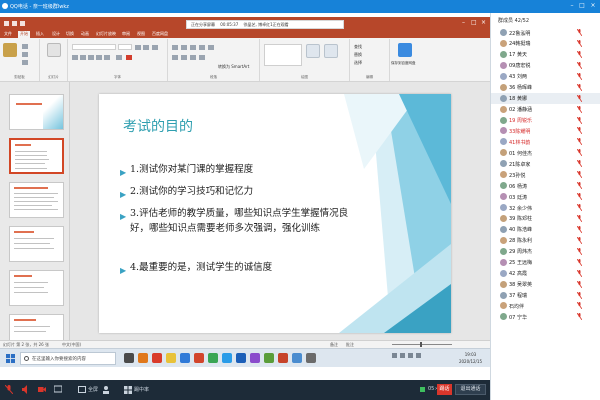  Describe the element at coordinates (545, 251) in the screenshot. I see `member-row: 29 周炜杰` at that location.